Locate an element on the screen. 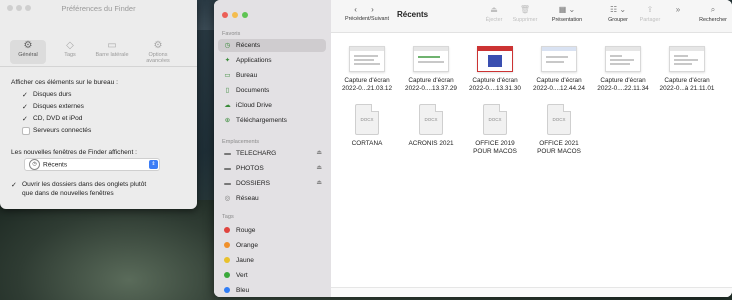 The height and width of the screenshot is (300, 732). file-item: Capture d'écran 2022-0...à 21.11.01 is located at coordinates (687, 69).